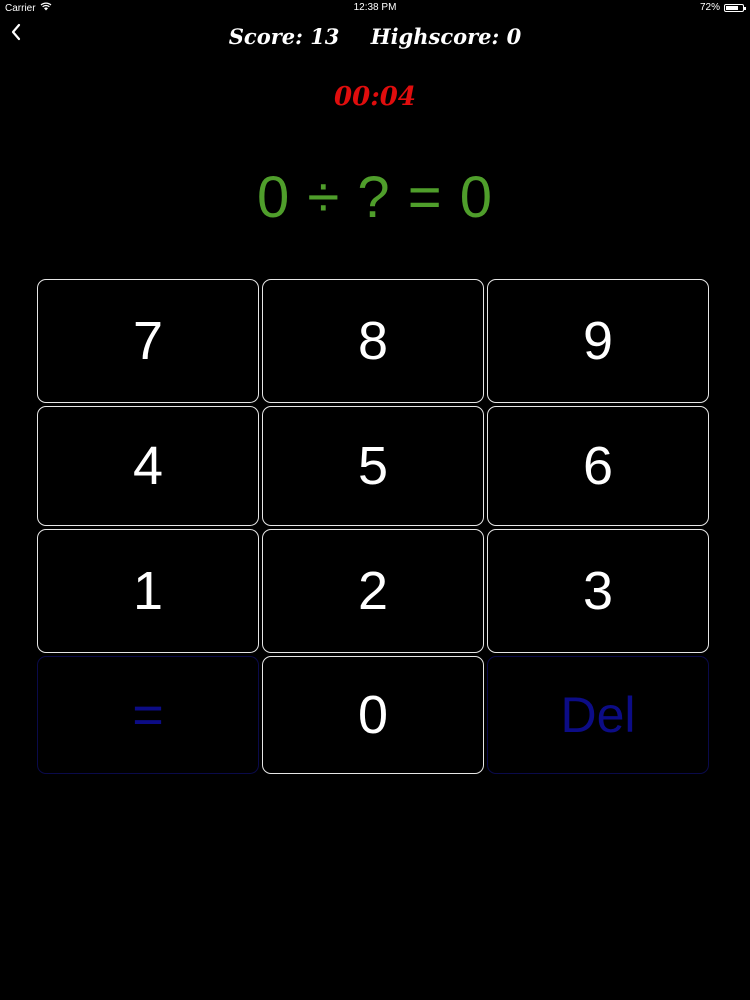 This screenshot has width=750, height=1000. I want to click on status-bar: Carrier 12:38 PM 72%, so click(375, 8).